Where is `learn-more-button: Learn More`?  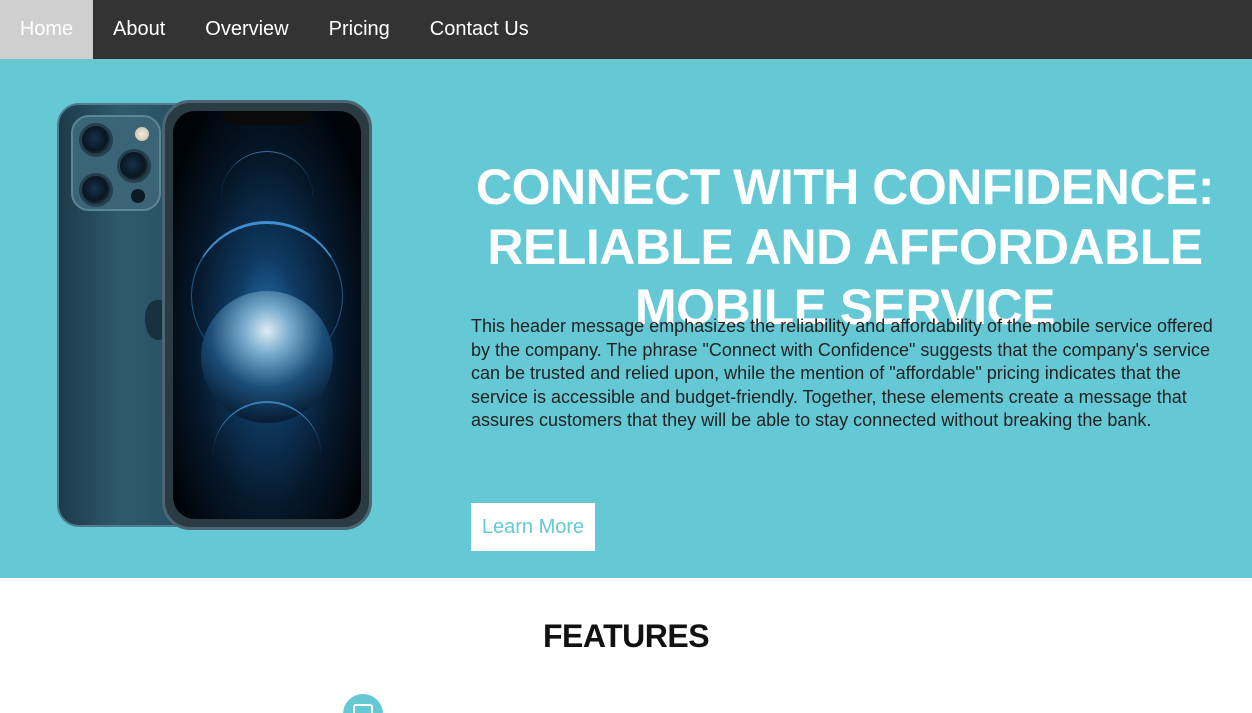
learn-more-button: Learn More is located at coordinates (533, 527).